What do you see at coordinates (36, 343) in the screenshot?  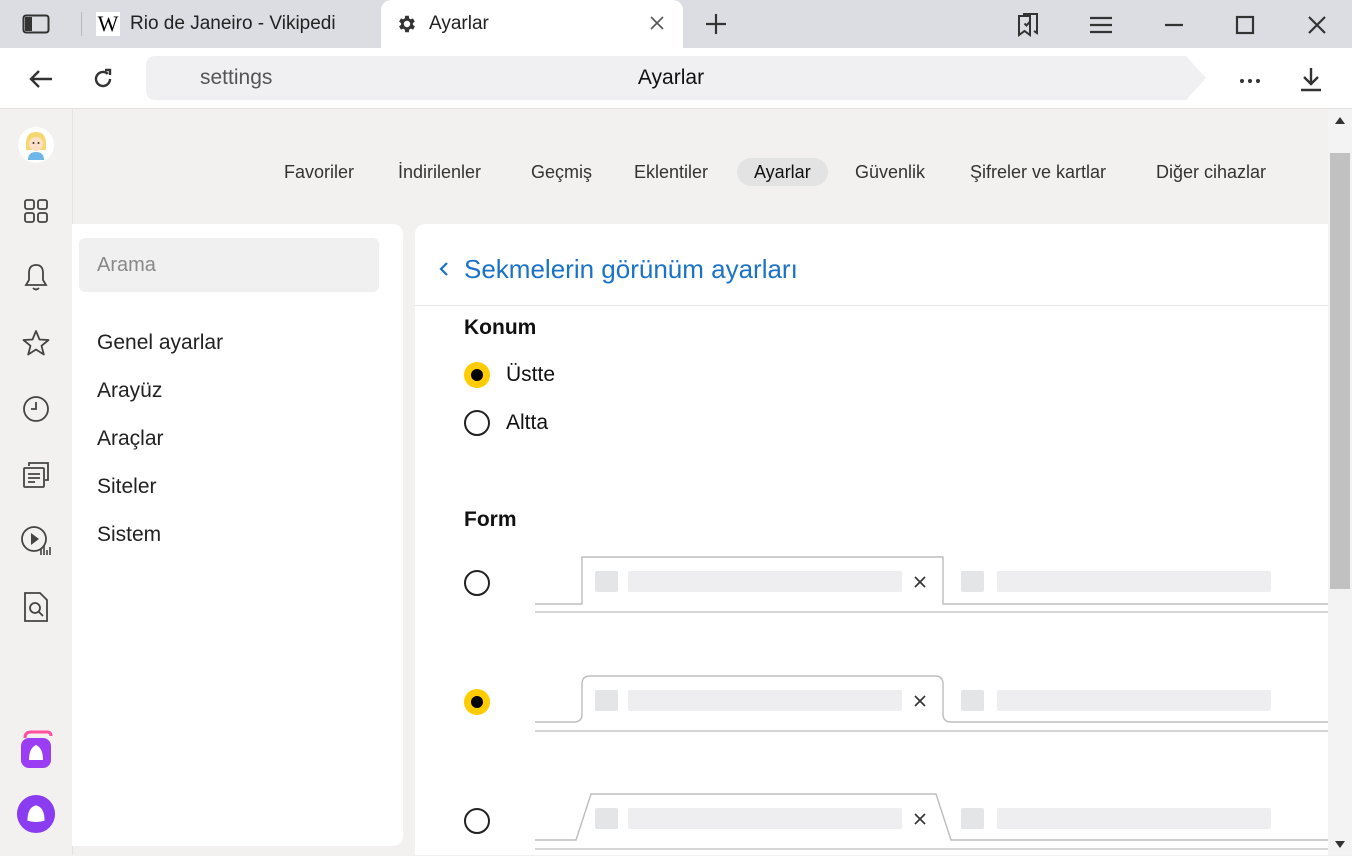 I see `star-icon` at bounding box center [36, 343].